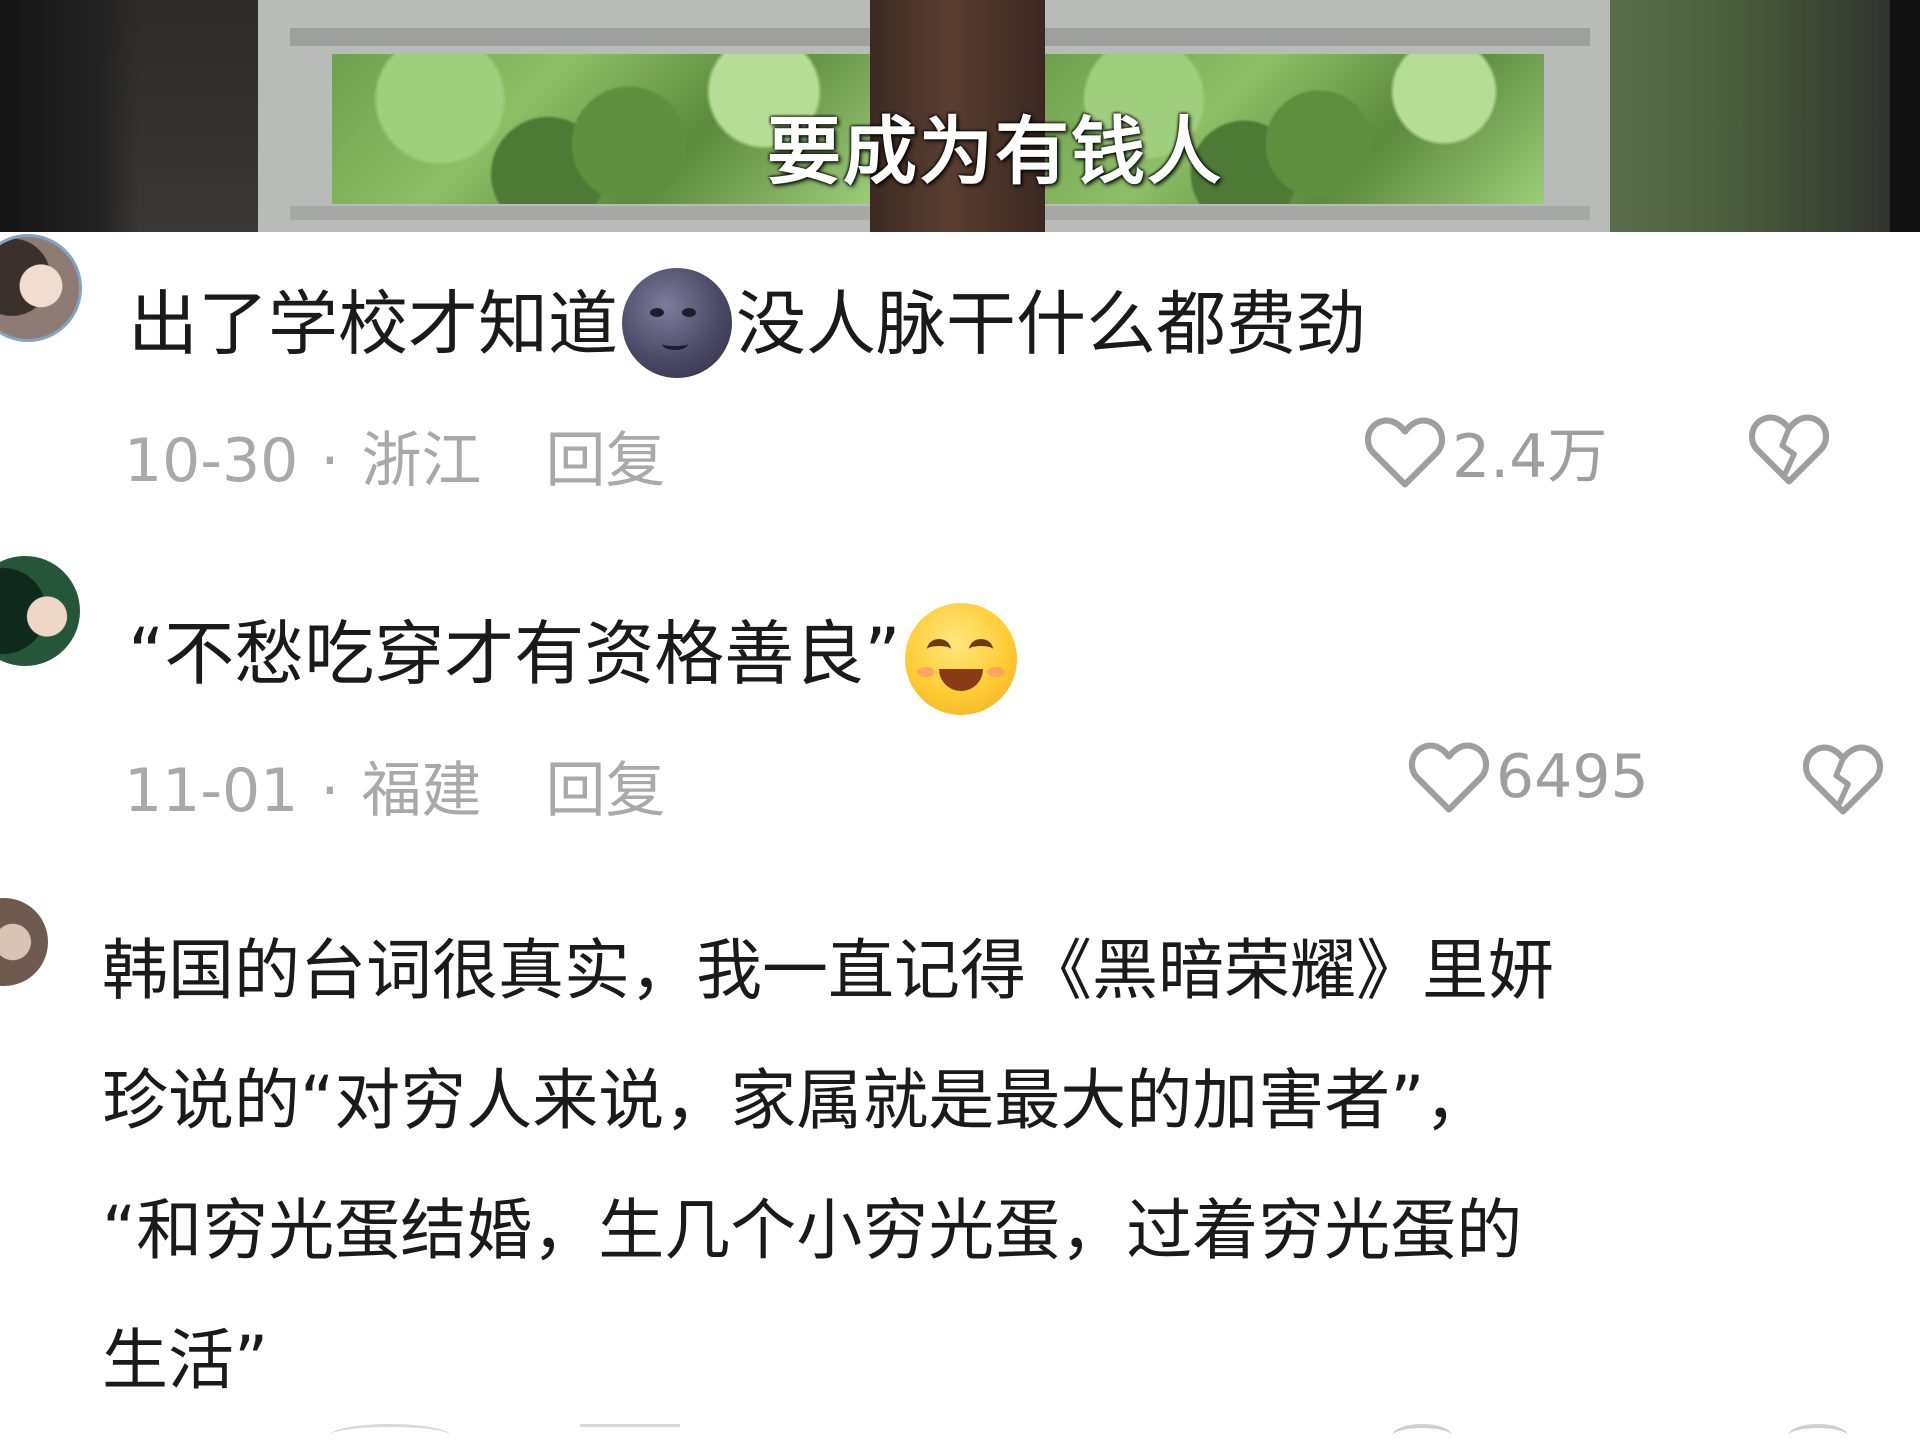 The width and height of the screenshot is (1920, 1448). I want to click on comment-meta: 10-30 · 浙江 回复, so click(394, 455).